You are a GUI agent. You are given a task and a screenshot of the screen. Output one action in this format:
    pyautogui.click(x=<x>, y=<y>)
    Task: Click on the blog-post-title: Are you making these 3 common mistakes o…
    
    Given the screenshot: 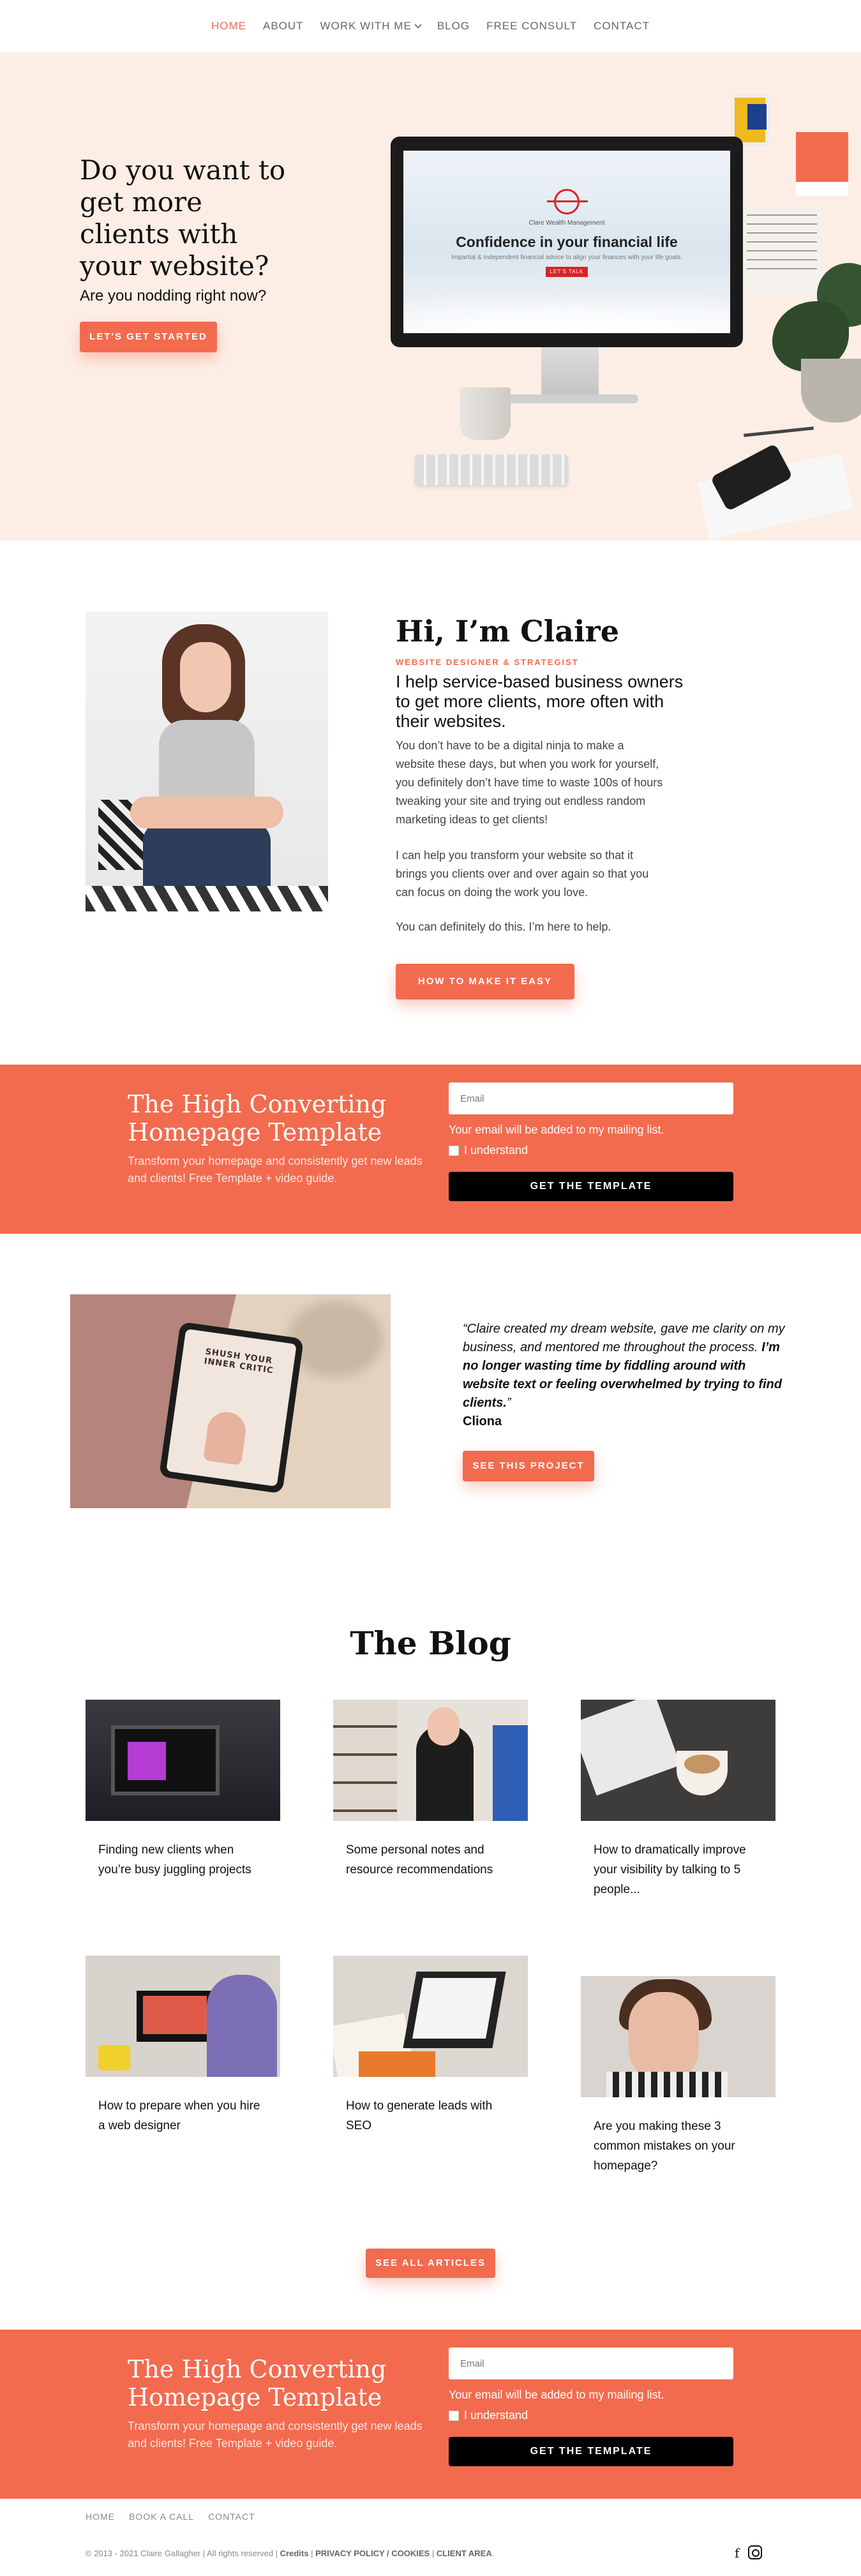 What is the action you would take?
    pyautogui.click(x=677, y=2146)
    